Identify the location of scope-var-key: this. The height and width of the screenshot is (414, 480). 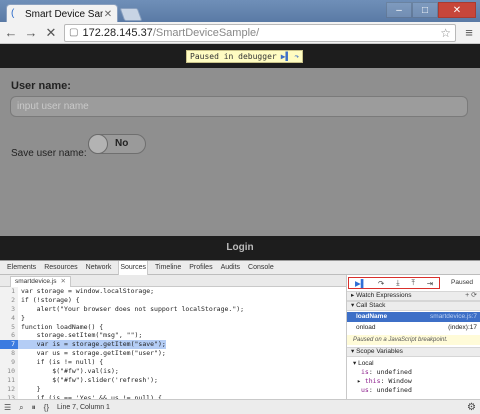
(372, 381).